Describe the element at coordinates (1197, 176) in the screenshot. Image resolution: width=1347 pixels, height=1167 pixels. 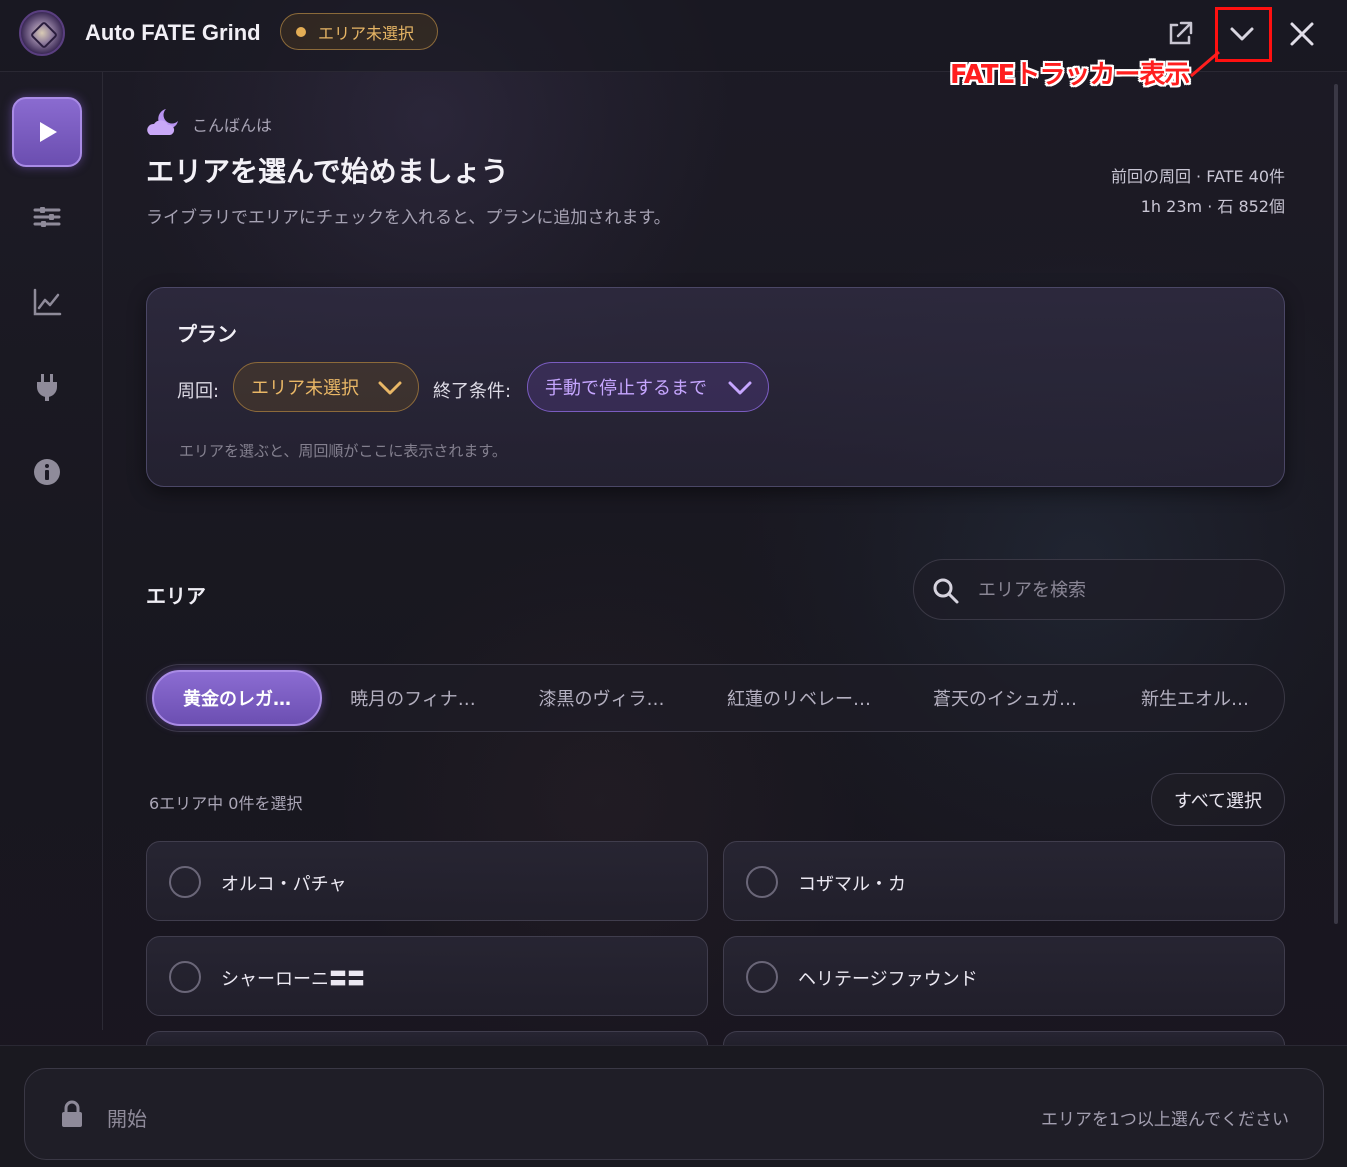
I see `last-run-line1: 前回の周回 · FATE 40件` at that location.